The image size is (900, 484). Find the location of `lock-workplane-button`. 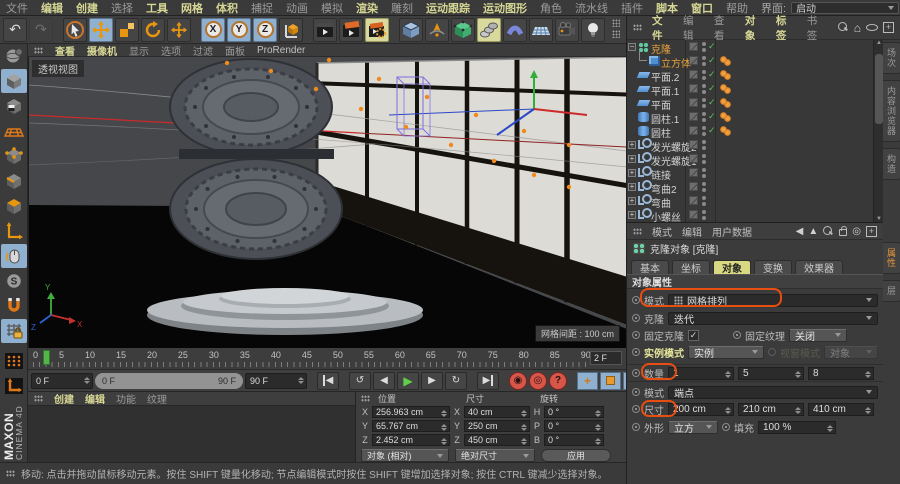

lock-workplane-button is located at coordinates (14, 331).